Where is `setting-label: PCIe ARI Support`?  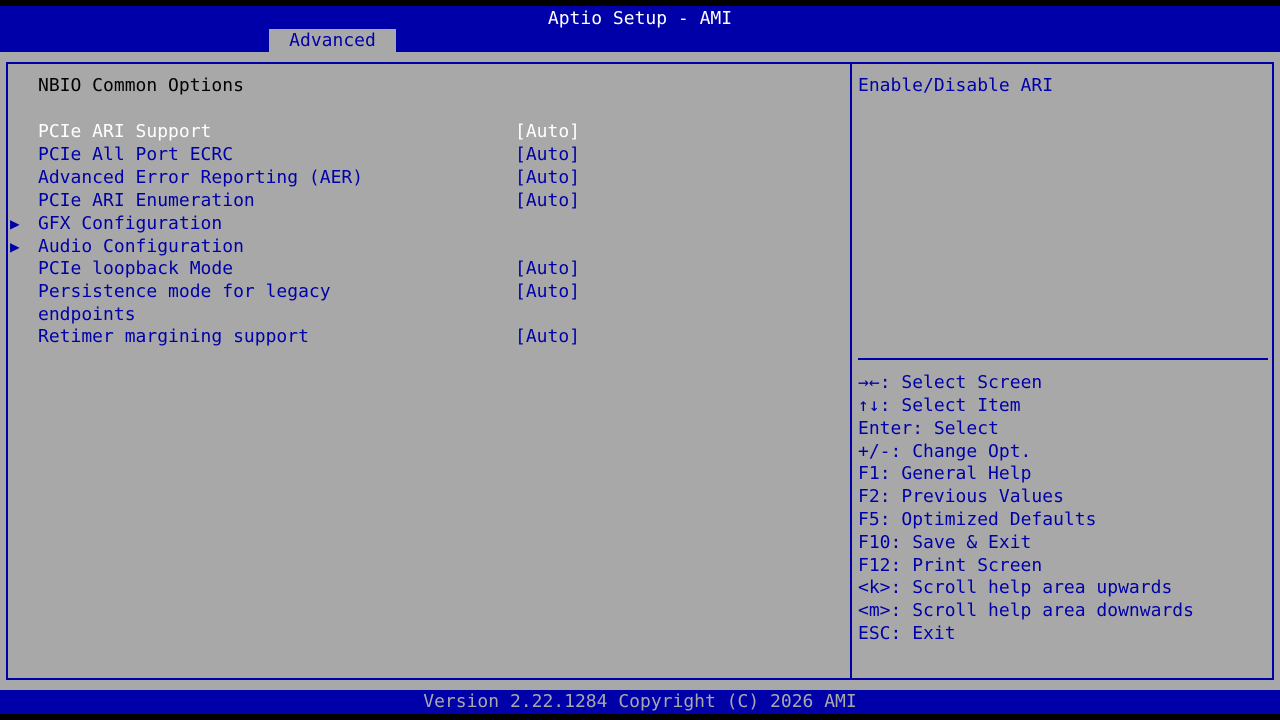 setting-label: PCIe ARI Support is located at coordinates (125, 131).